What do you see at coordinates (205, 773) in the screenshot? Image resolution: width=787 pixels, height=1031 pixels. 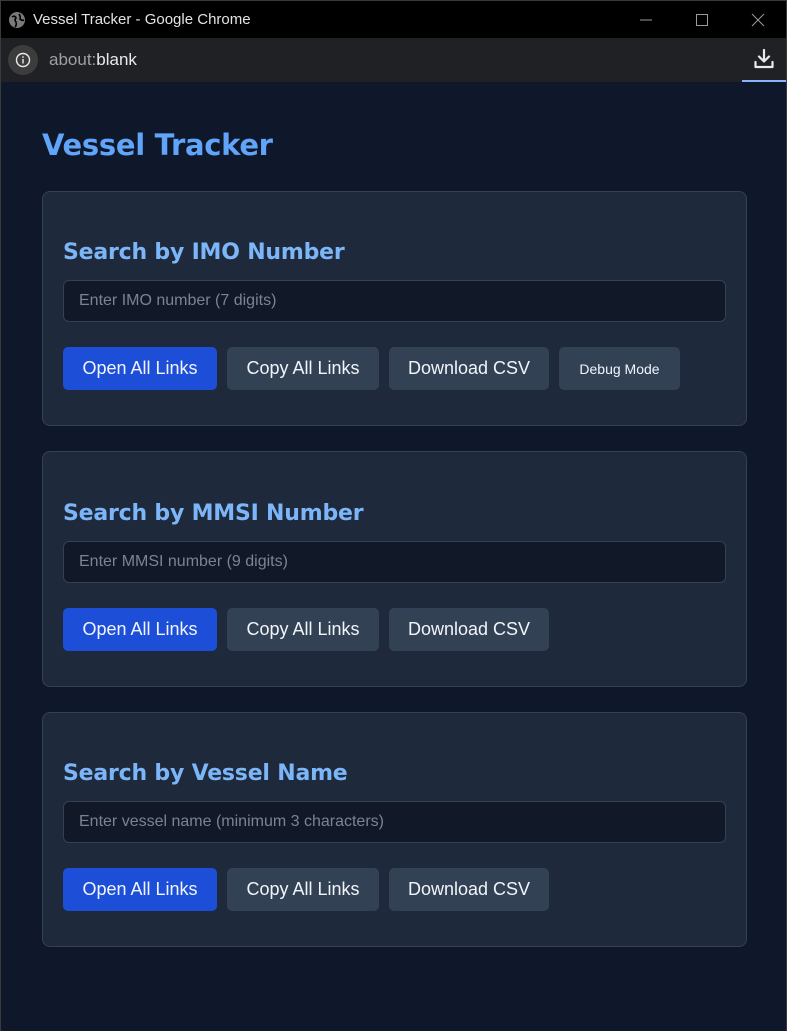 I see `vessel-name-search-heading: Search by Vessel Name` at bounding box center [205, 773].